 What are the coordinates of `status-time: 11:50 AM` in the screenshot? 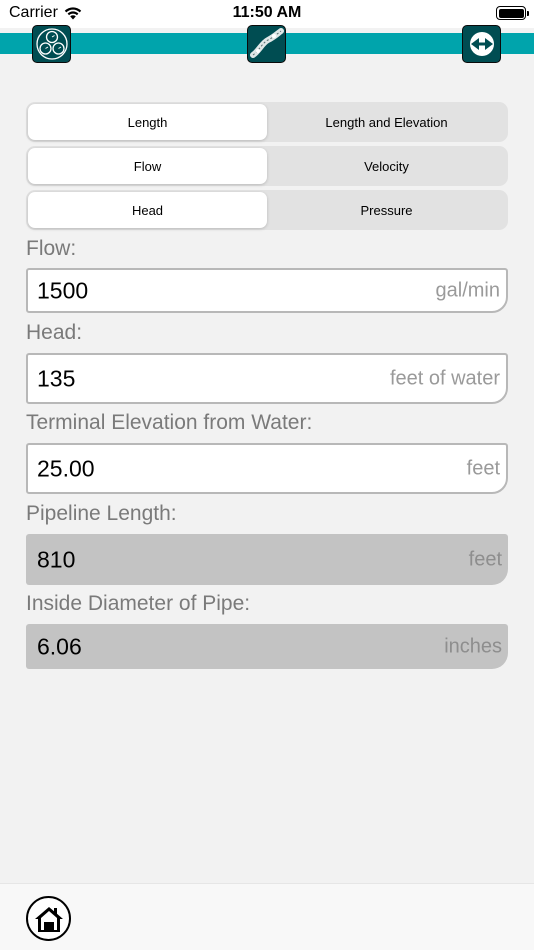 It's located at (267, 12).